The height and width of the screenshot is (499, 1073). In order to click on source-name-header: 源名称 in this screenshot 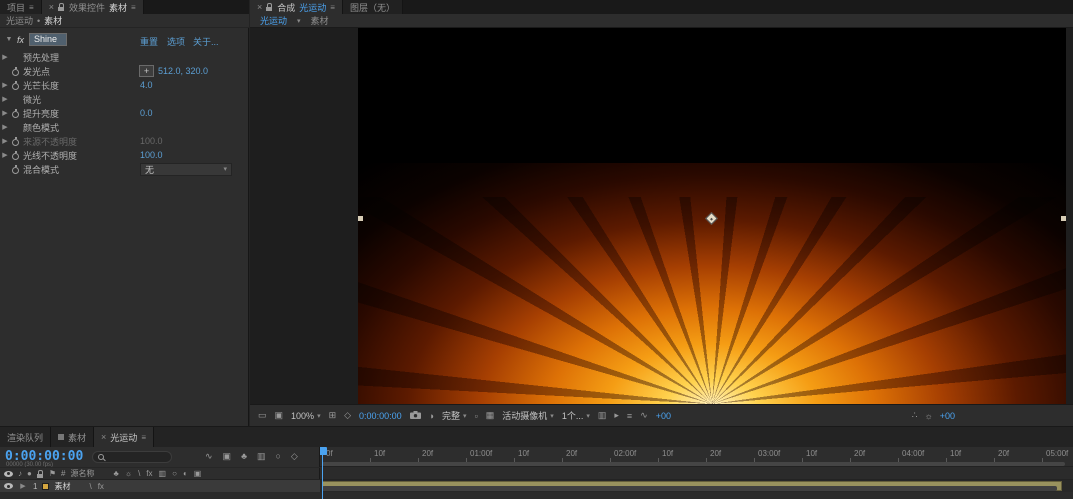, I will do `click(82, 473)`.